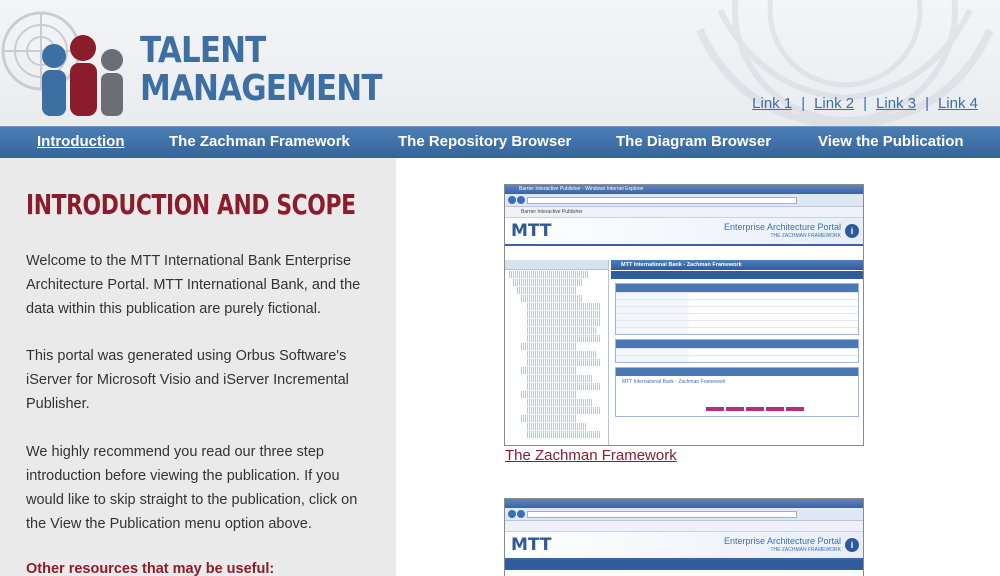 The width and height of the screenshot is (1000, 576). Describe the element at coordinates (150, 568) in the screenshot. I see `resources-heading: Other resources that may be useful:` at that location.